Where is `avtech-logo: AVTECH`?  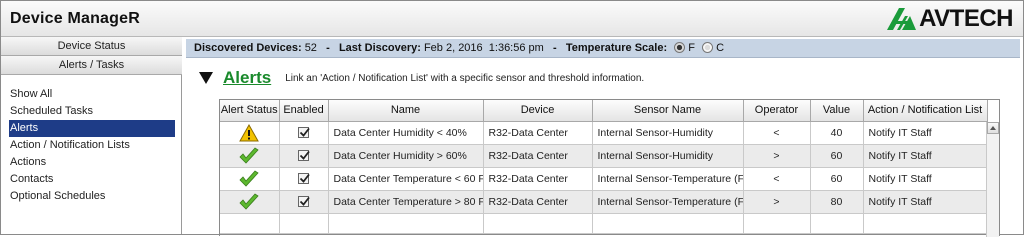
avtech-logo: AVTECH is located at coordinates (949, 19).